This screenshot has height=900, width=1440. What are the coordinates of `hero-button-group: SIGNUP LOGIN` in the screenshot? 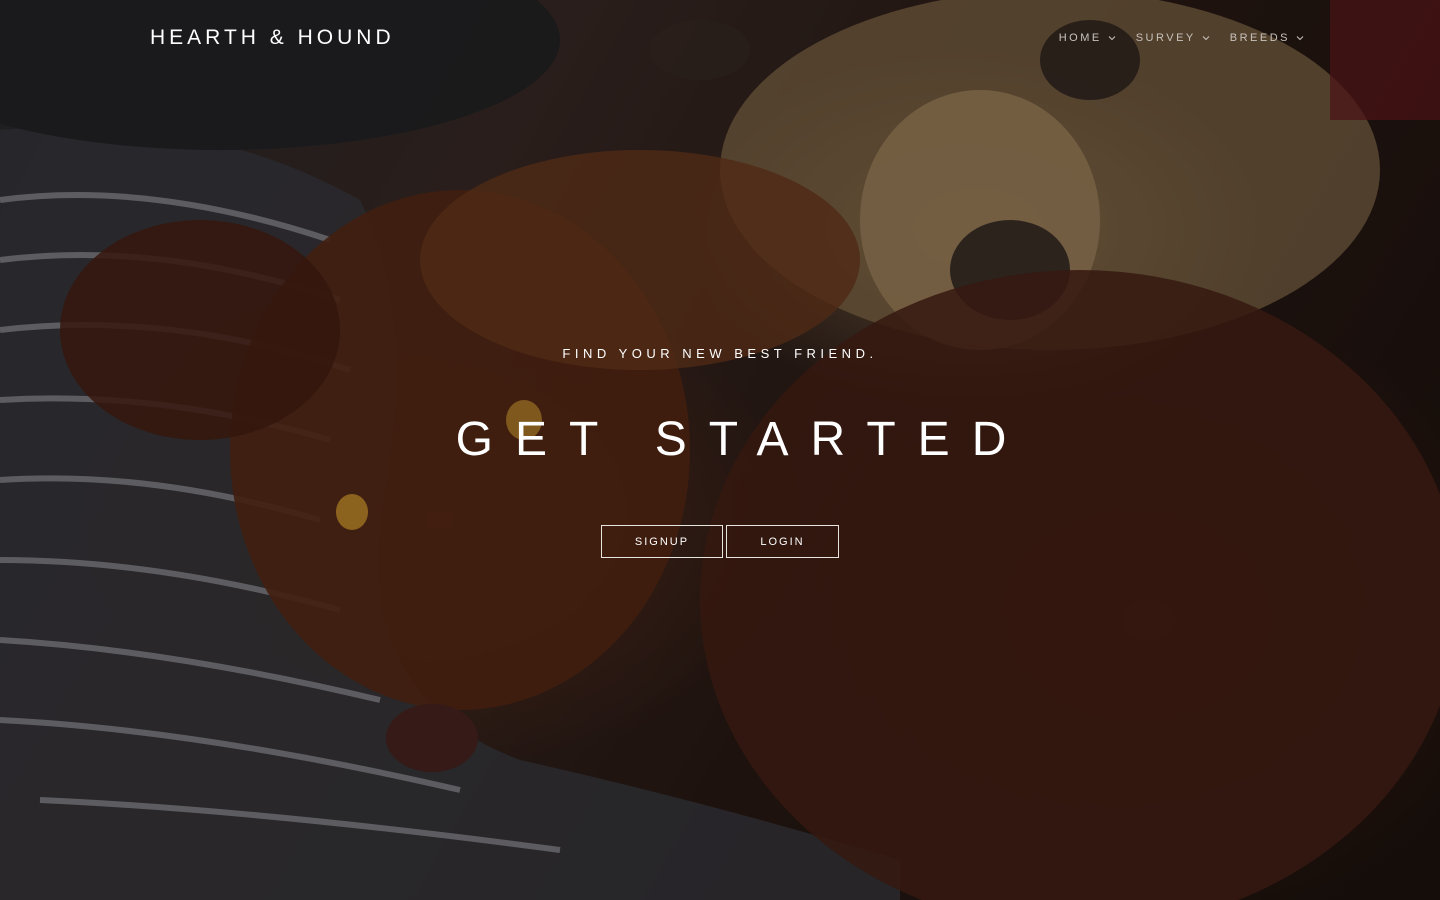 It's located at (720, 541).